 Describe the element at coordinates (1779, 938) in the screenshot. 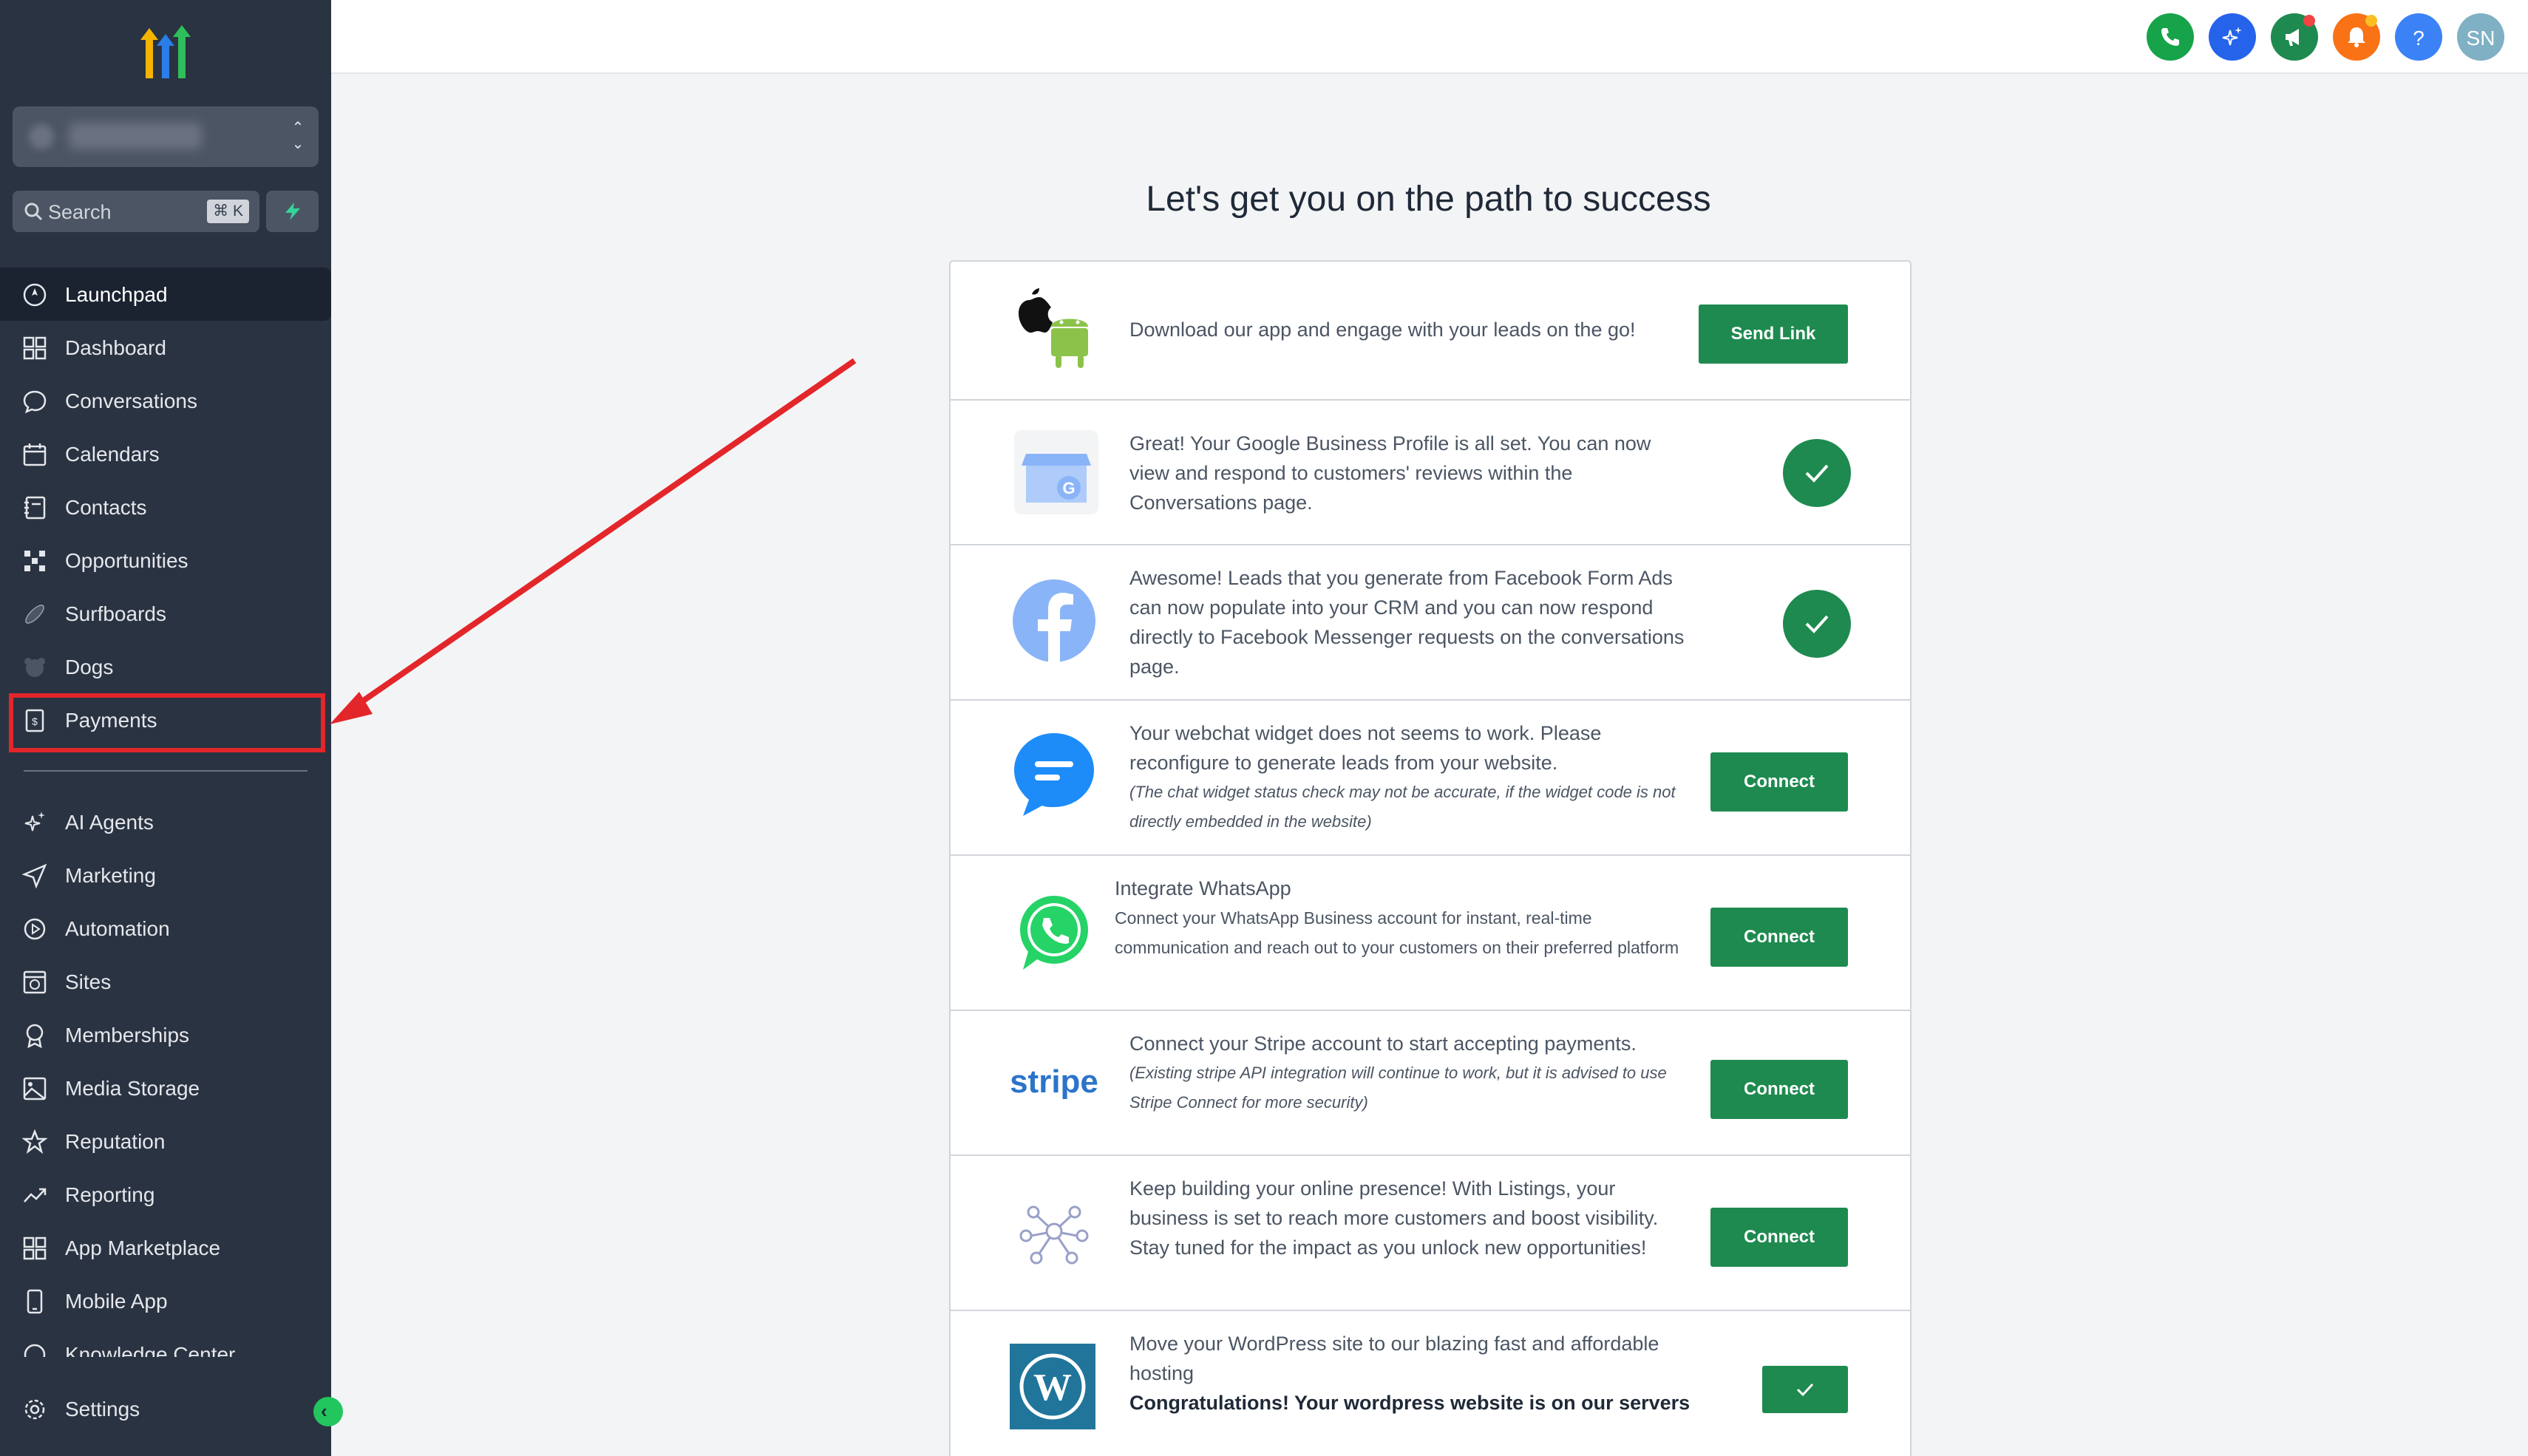

I see `connect-whatsapp-button: Connect` at that location.